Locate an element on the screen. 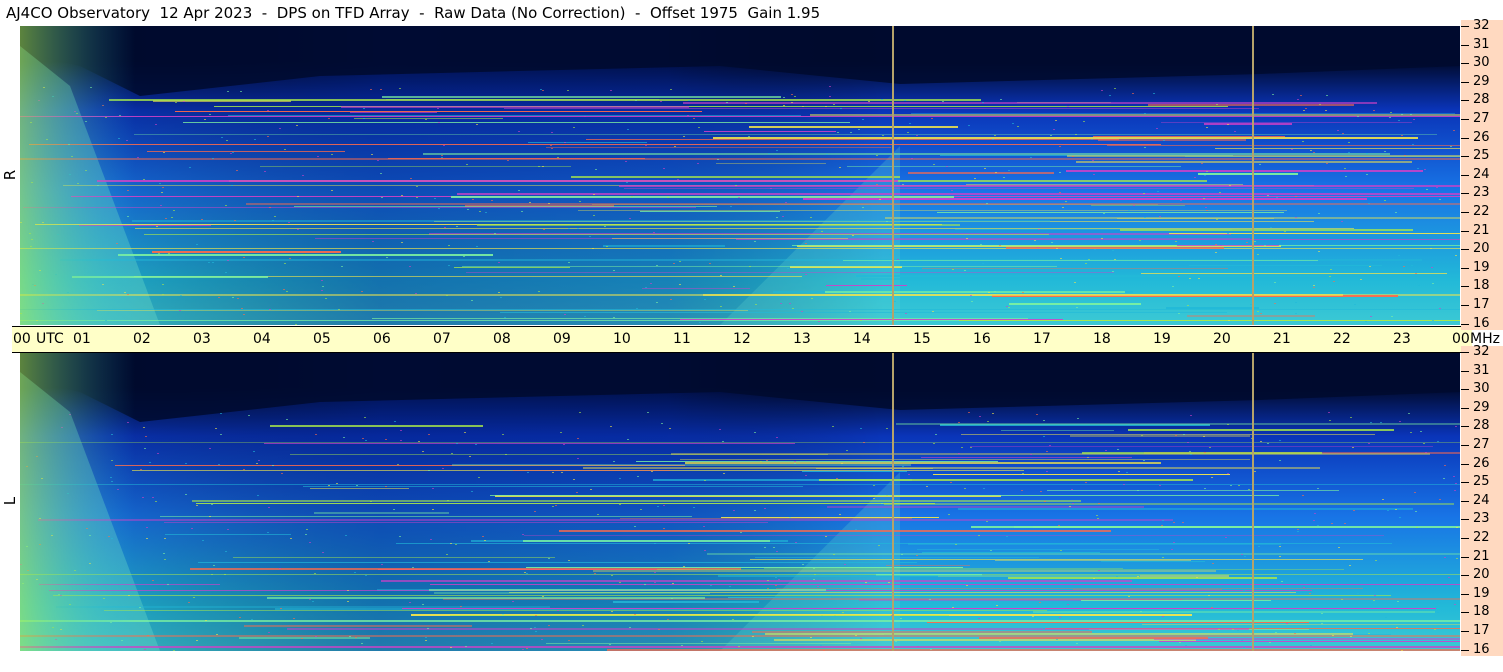  time-tick-label: 19 is located at coordinates (1162, 339).